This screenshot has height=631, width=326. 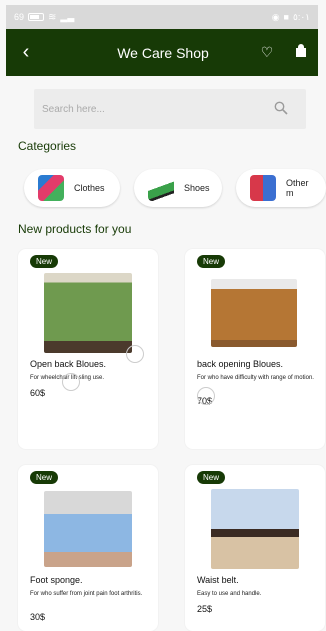 I want to click on back-icon: ‹, so click(x=26, y=52).